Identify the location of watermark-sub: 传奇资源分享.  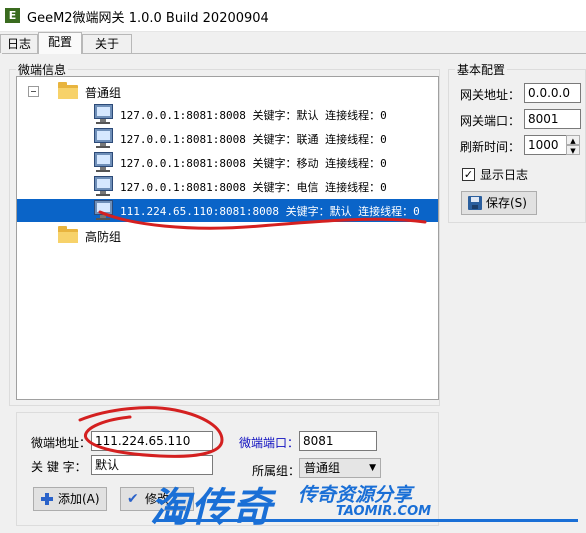
(355, 495).